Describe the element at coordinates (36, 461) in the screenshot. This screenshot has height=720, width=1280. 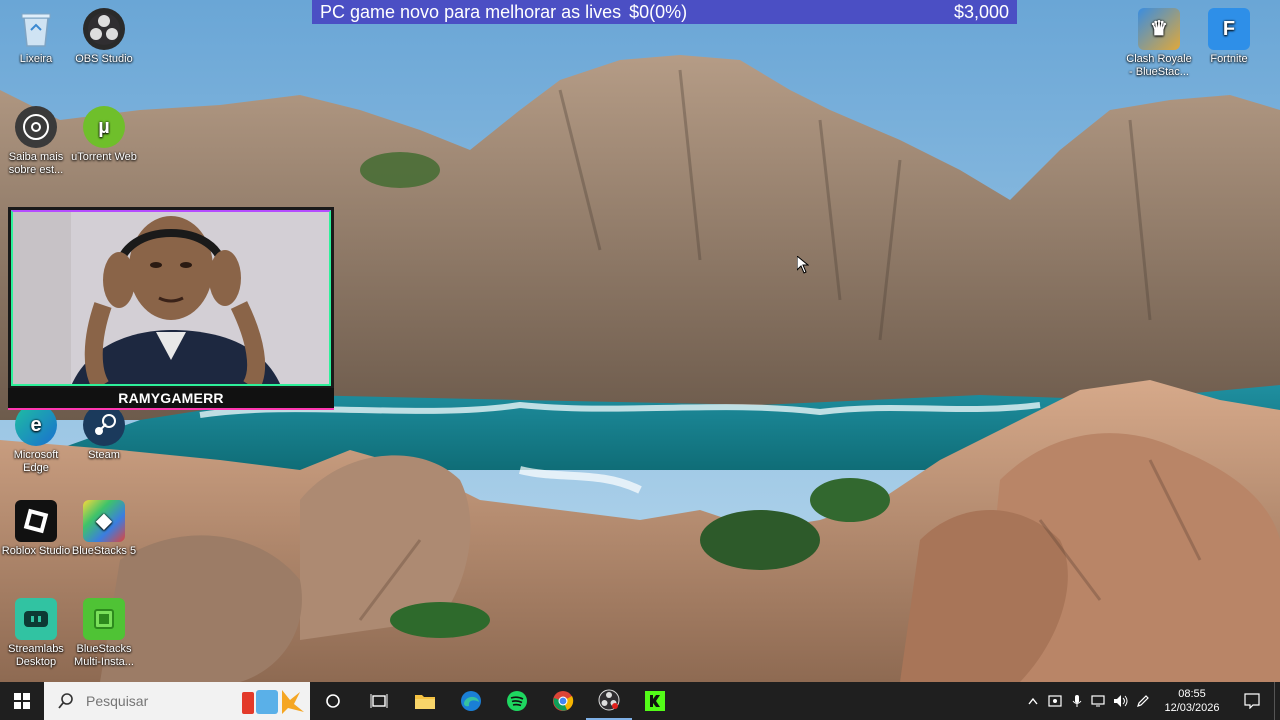
I see `desktop-icon-label: Microsoft Edge` at that location.